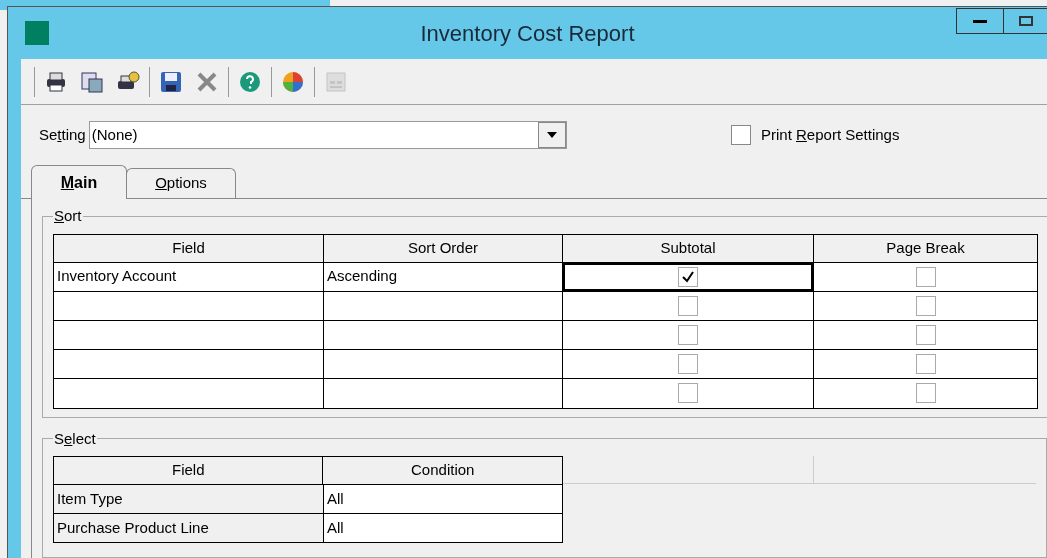  I want to click on table-cell: Inventory Account, so click(189, 276).